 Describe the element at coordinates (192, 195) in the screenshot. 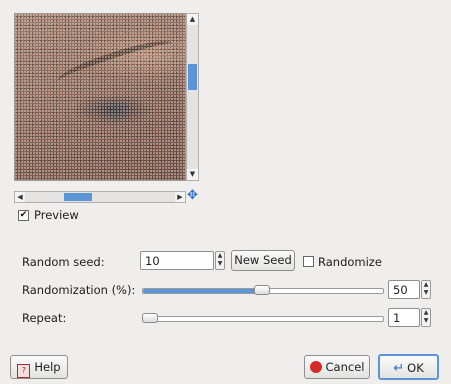

I see `navigate-icon: ✥` at that location.